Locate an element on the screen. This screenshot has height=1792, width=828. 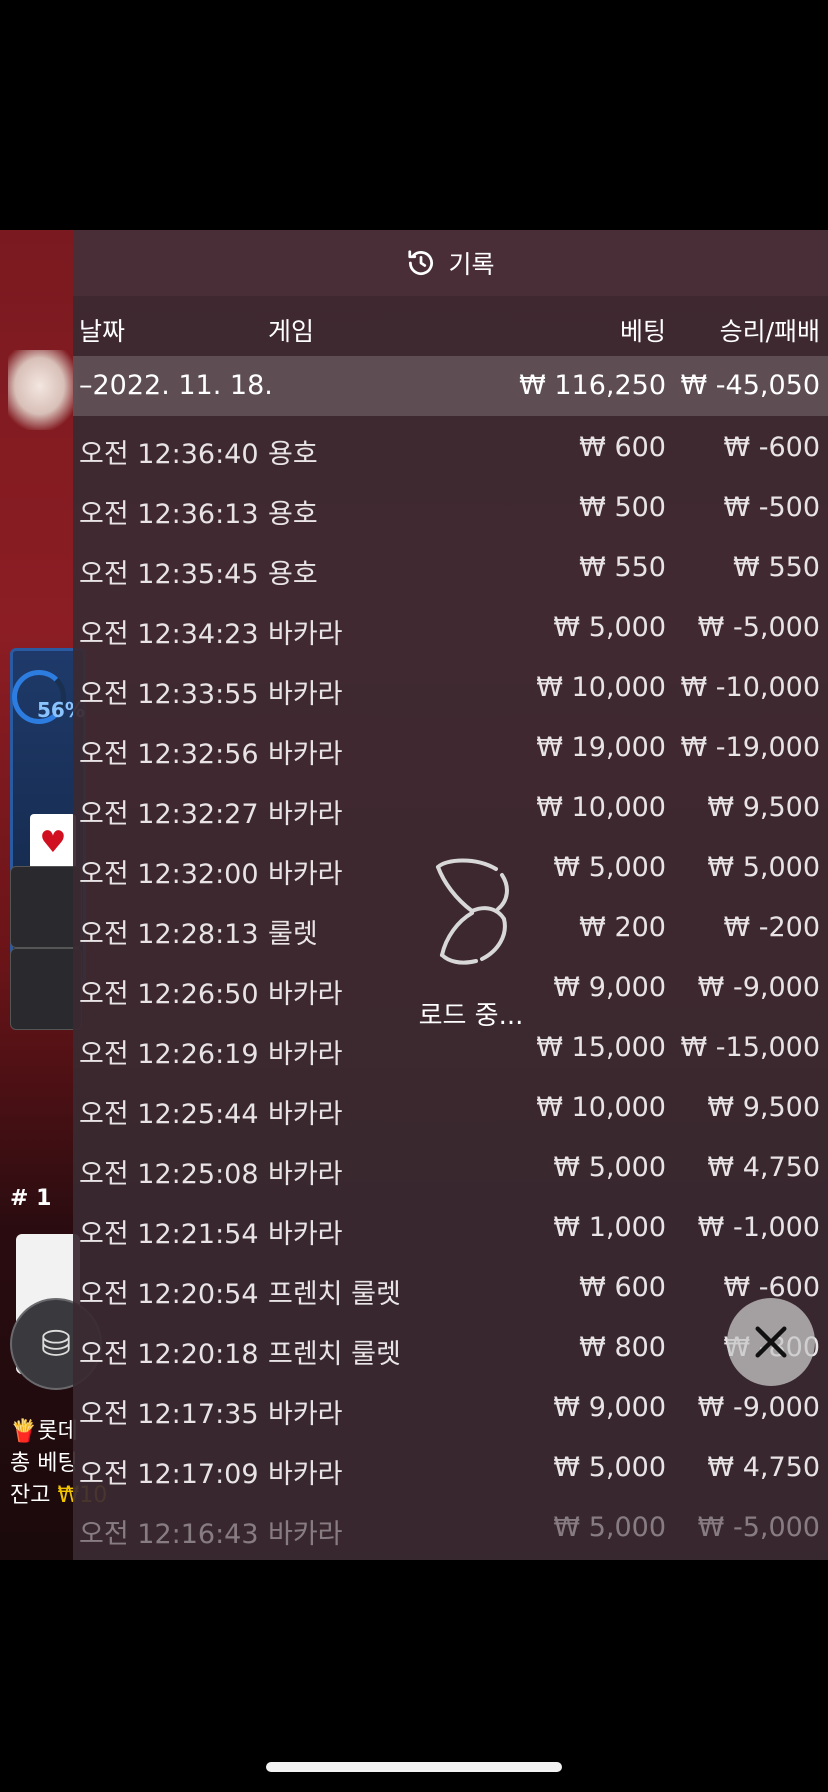
column-header-bet: 베팅 is located at coordinates (642, 331).